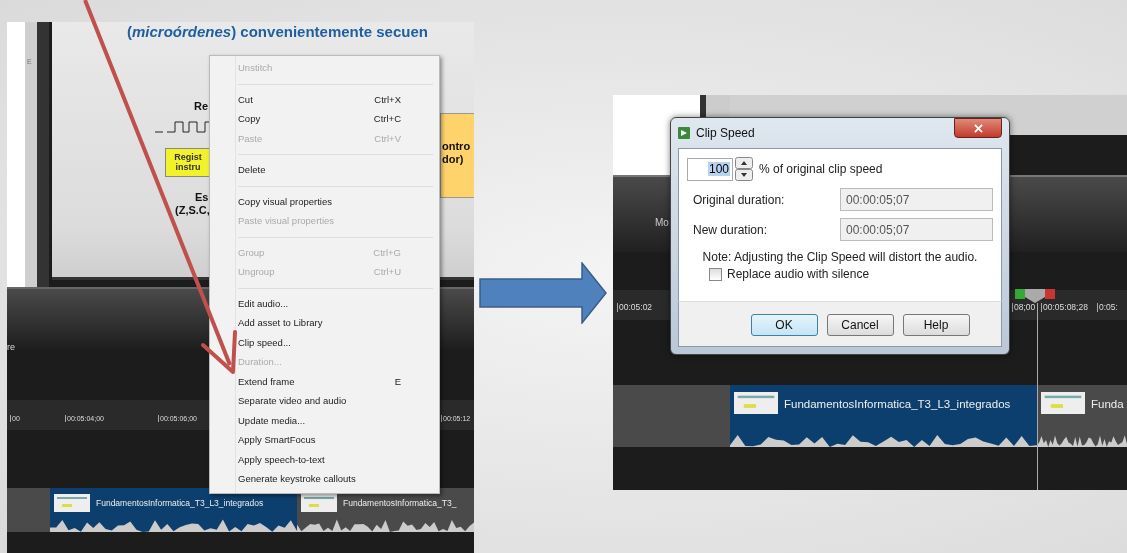 This screenshot has width=1127, height=553. What do you see at coordinates (744, 169) in the screenshot?
I see `spinner-control` at bounding box center [744, 169].